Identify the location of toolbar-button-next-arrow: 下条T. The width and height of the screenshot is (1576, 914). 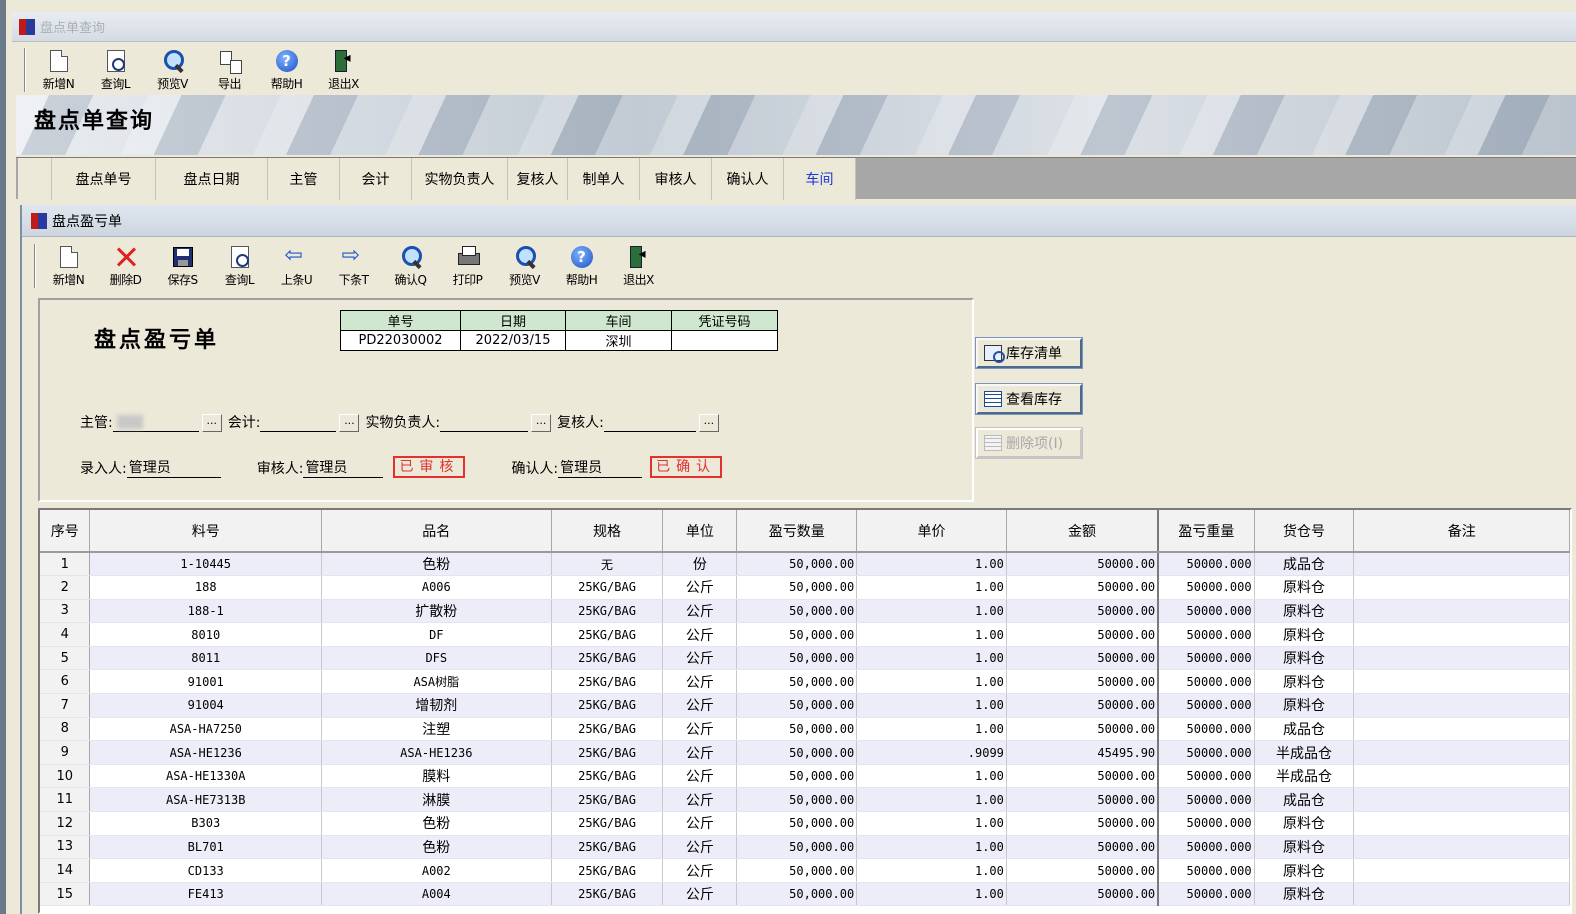
(353, 265).